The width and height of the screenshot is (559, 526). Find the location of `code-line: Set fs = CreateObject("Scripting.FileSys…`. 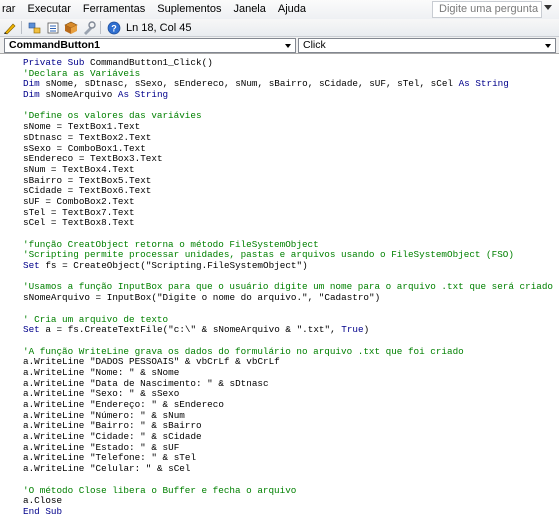

code-line: Set fs = CreateObject("Scripting.FileSys… is located at coordinates (165, 266).